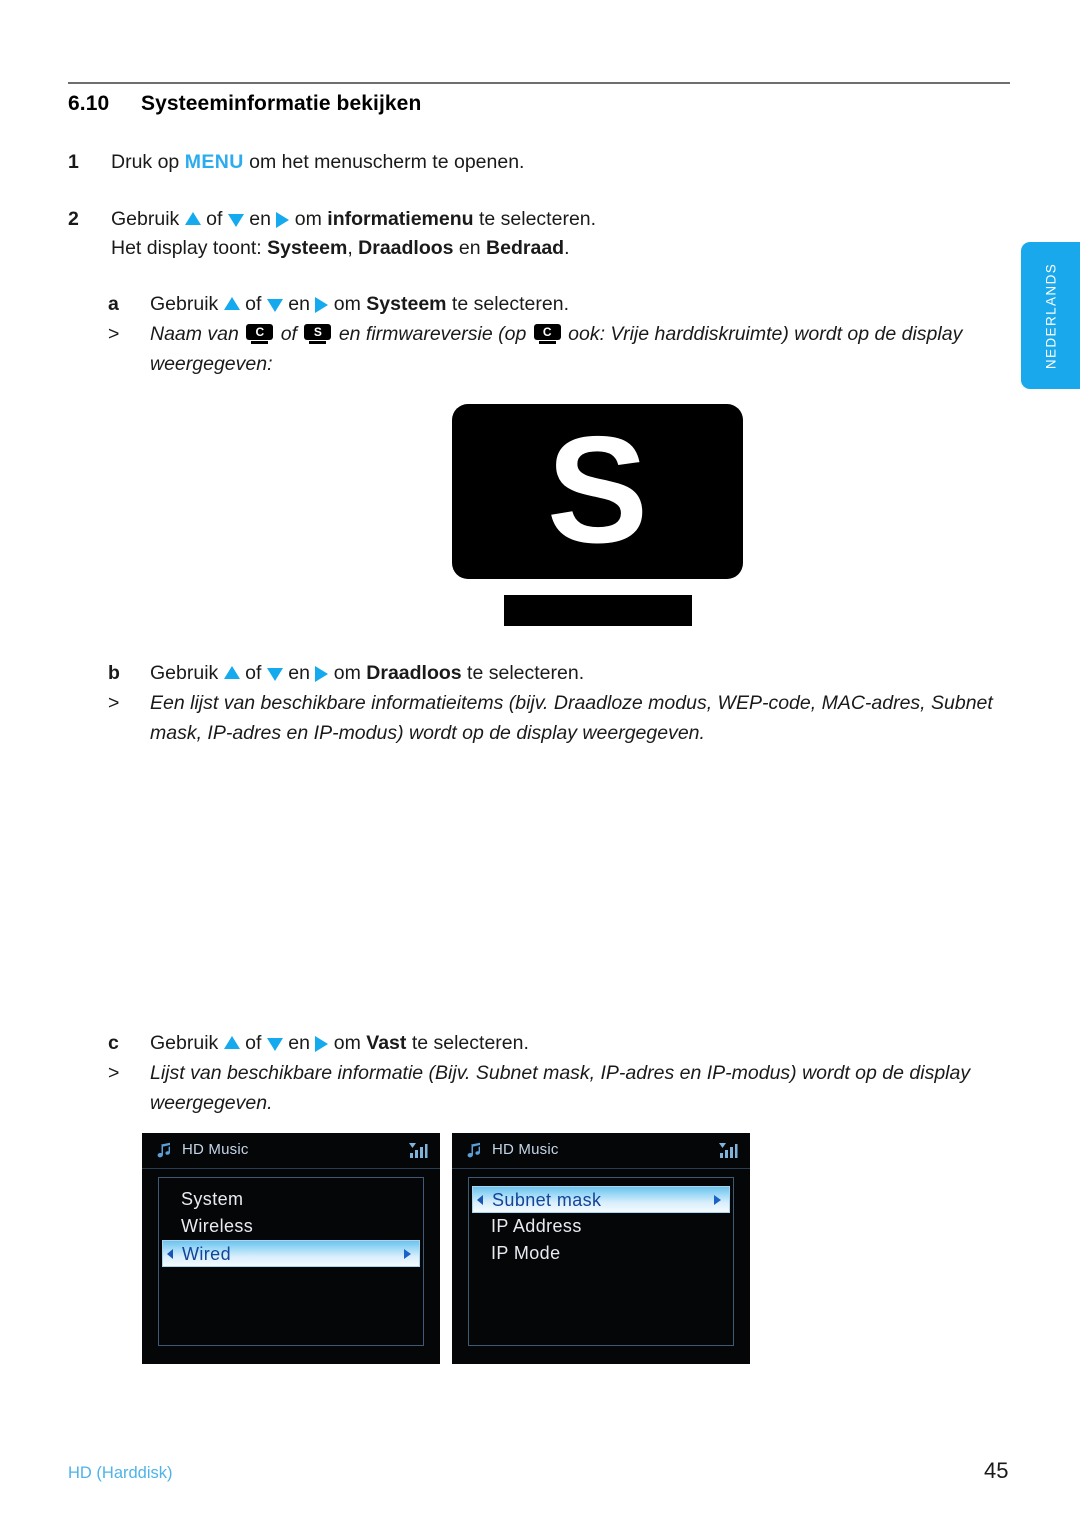  Describe the element at coordinates (353, 248) in the screenshot. I see `step-2-line2-sep-1: ,` at that location.